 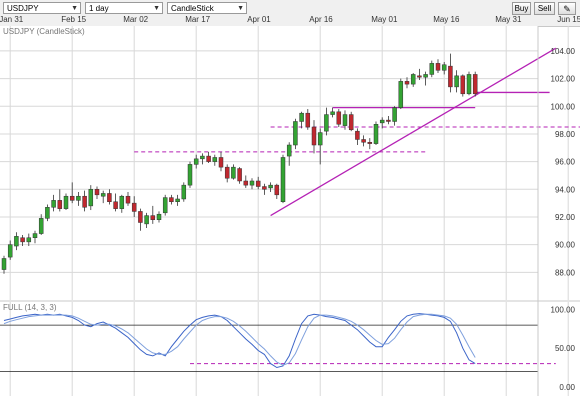 What do you see at coordinates (565, 245) in the screenshot?
I see `y-tick-label: 90.00` at bounding box center [565, 245].